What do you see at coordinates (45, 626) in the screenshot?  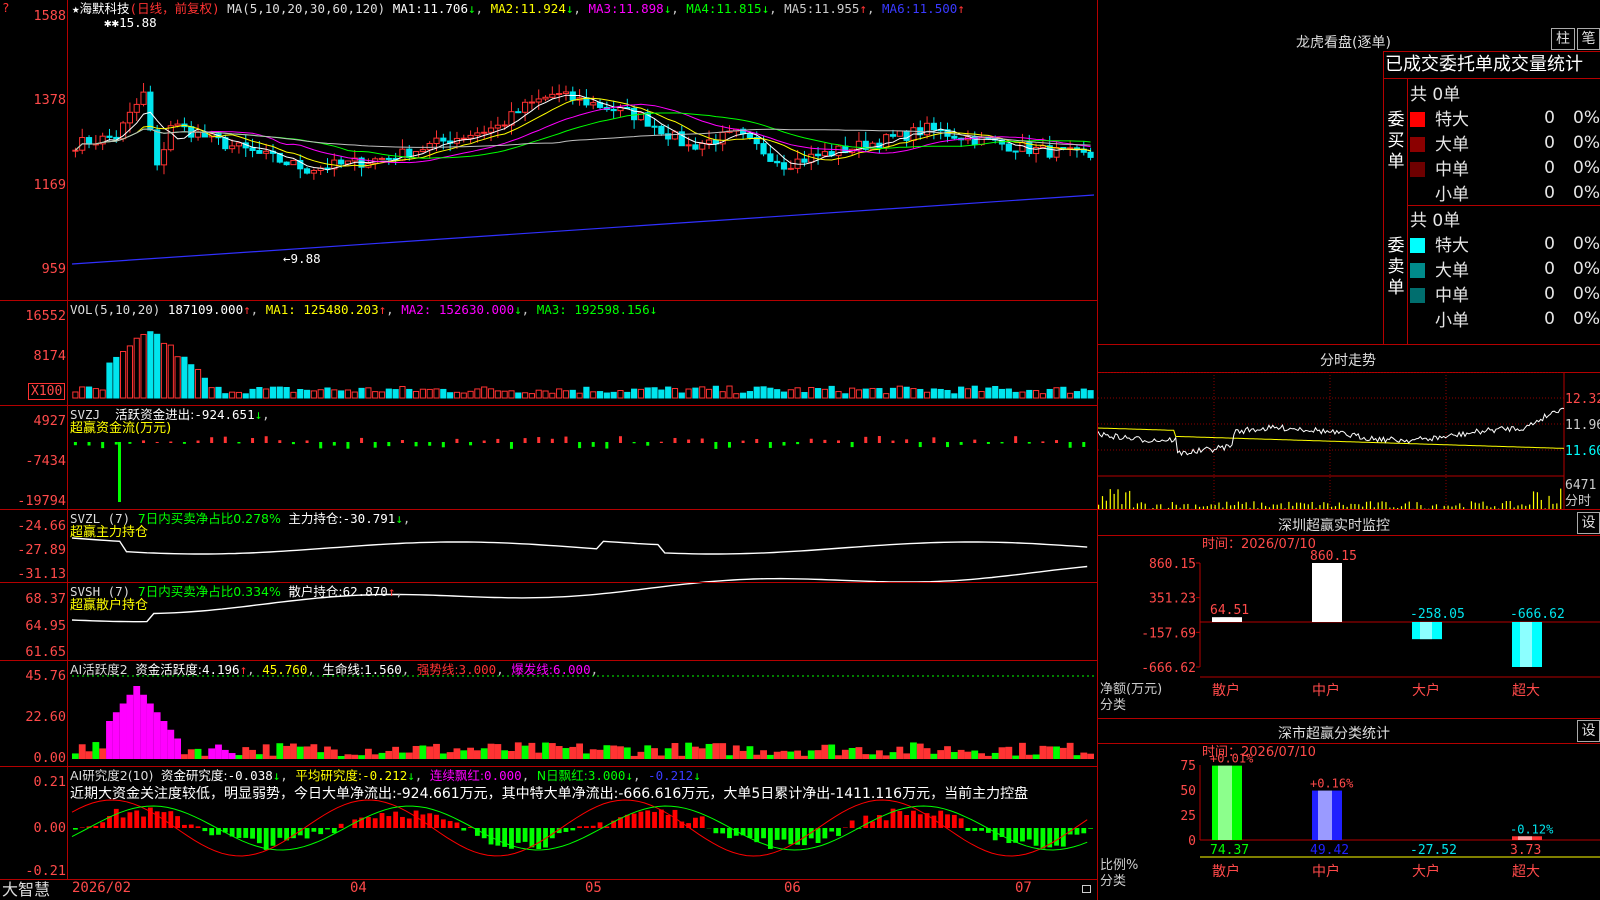 I see `svsh-tick-2: 64.95` at bounding box center [45, 626].